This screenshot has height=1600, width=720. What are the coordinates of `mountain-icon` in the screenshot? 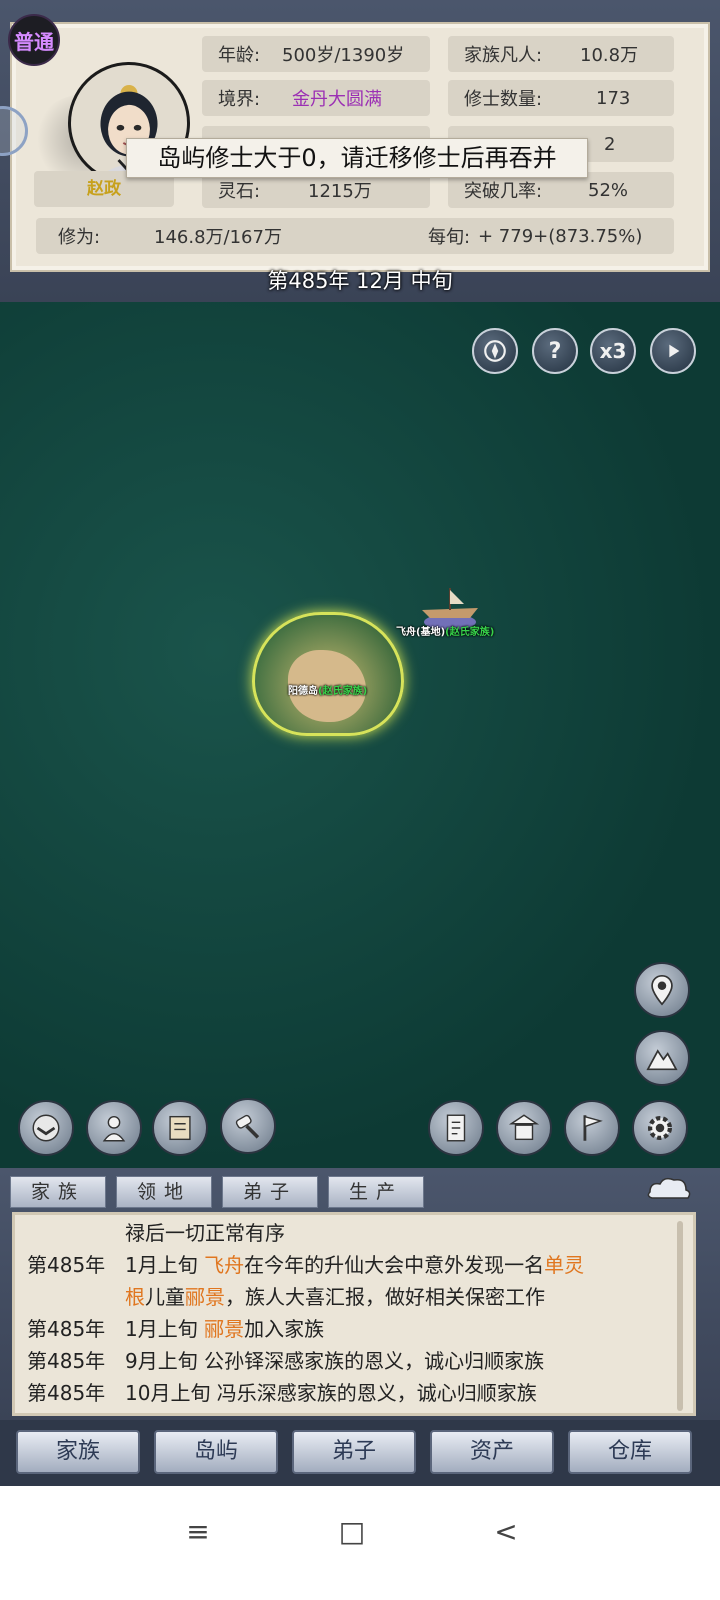 It's located at (662, 1060).